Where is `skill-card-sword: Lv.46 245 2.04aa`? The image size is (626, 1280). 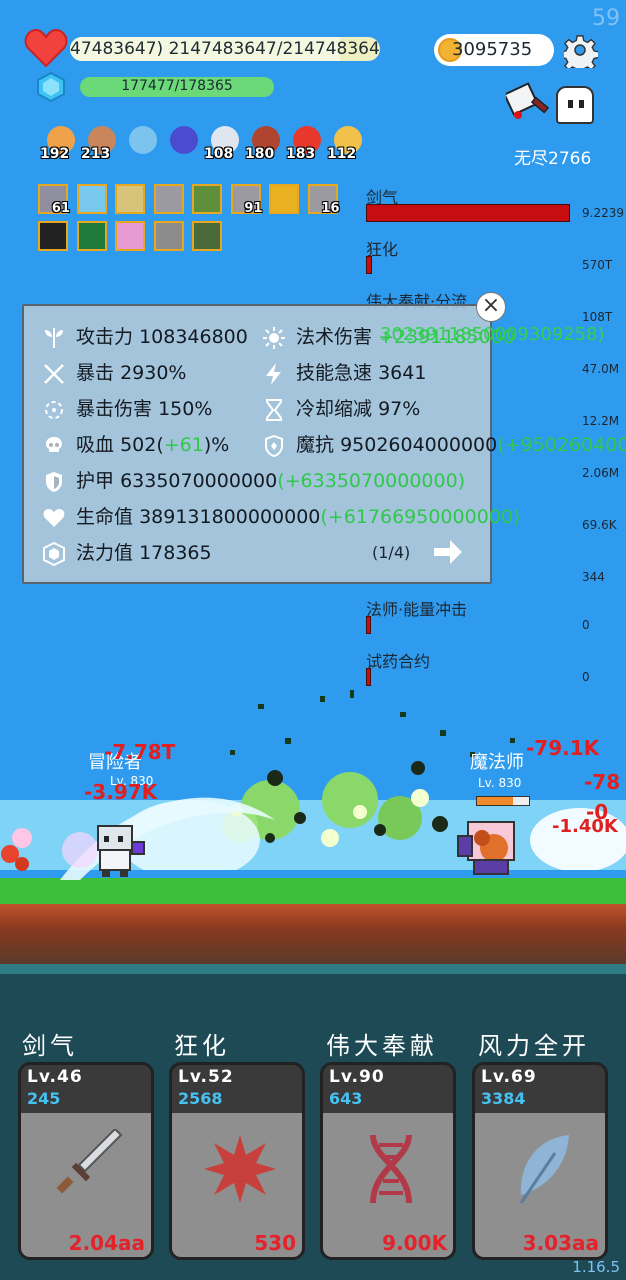
skill-card-sword: Lv.46 245 2.04aa is located at coordinates (86, 1161).